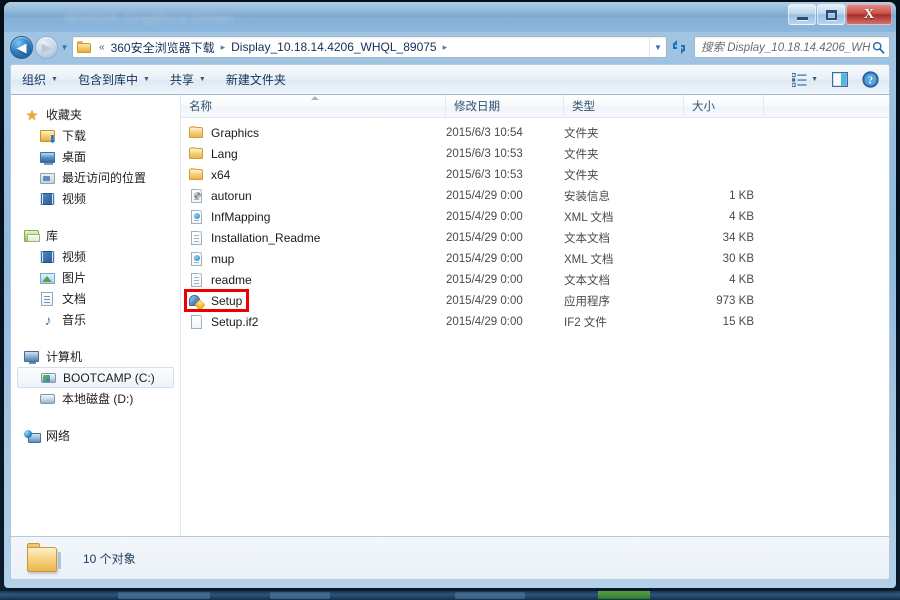 The width and height of the screenshot is (900, 600). What do you see at coordinates (48, 157) in the screenshot?
I see `desktop-icon` at bounding box center [48, 157].